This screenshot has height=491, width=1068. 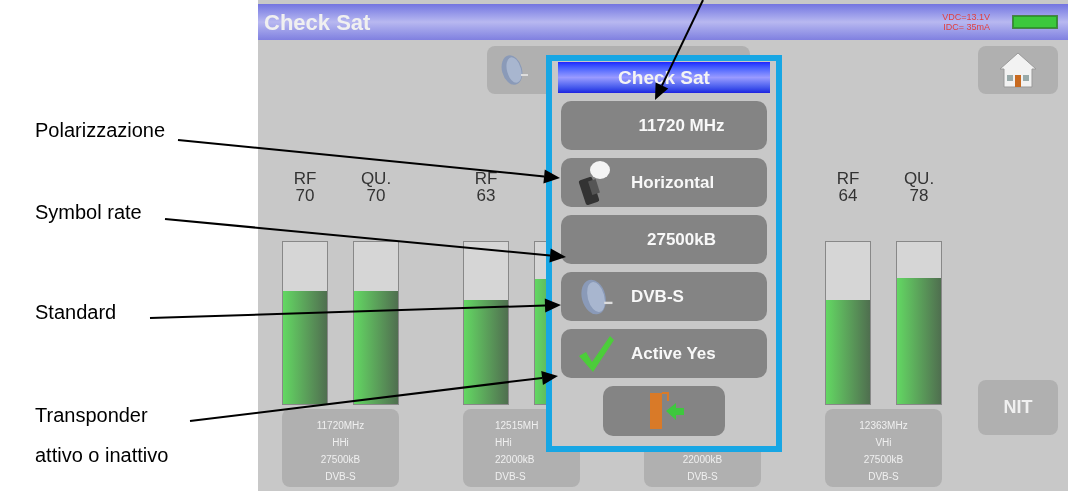 I want to click on dialog-row-button: 27500kB, so click(x=664, y=239).